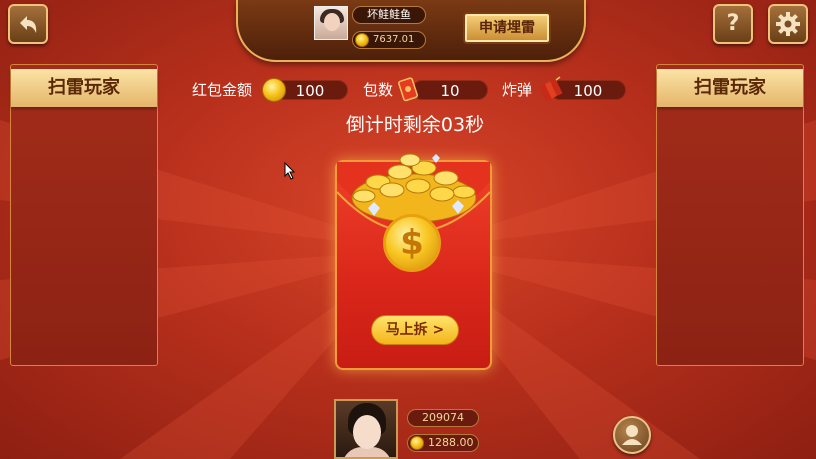 This screenshot has width=816, height=459. What do you see at coordinates (389, 15) in the screenshot?
I see `top-player-name: 坏鲑鲑鱼` at bounding box center [389, 15].